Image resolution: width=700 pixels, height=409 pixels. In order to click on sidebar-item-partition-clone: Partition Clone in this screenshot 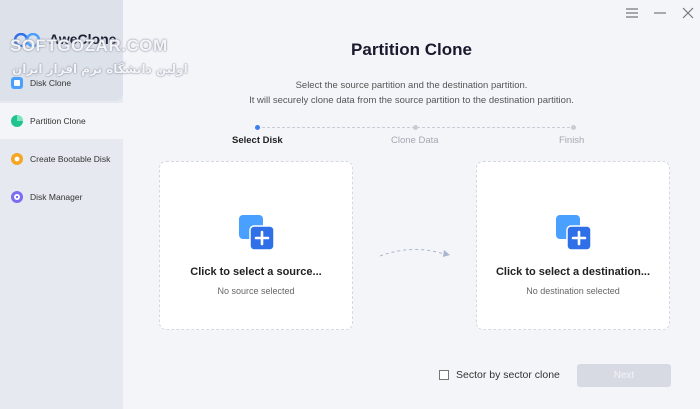, I will do `click(61, 121)`.